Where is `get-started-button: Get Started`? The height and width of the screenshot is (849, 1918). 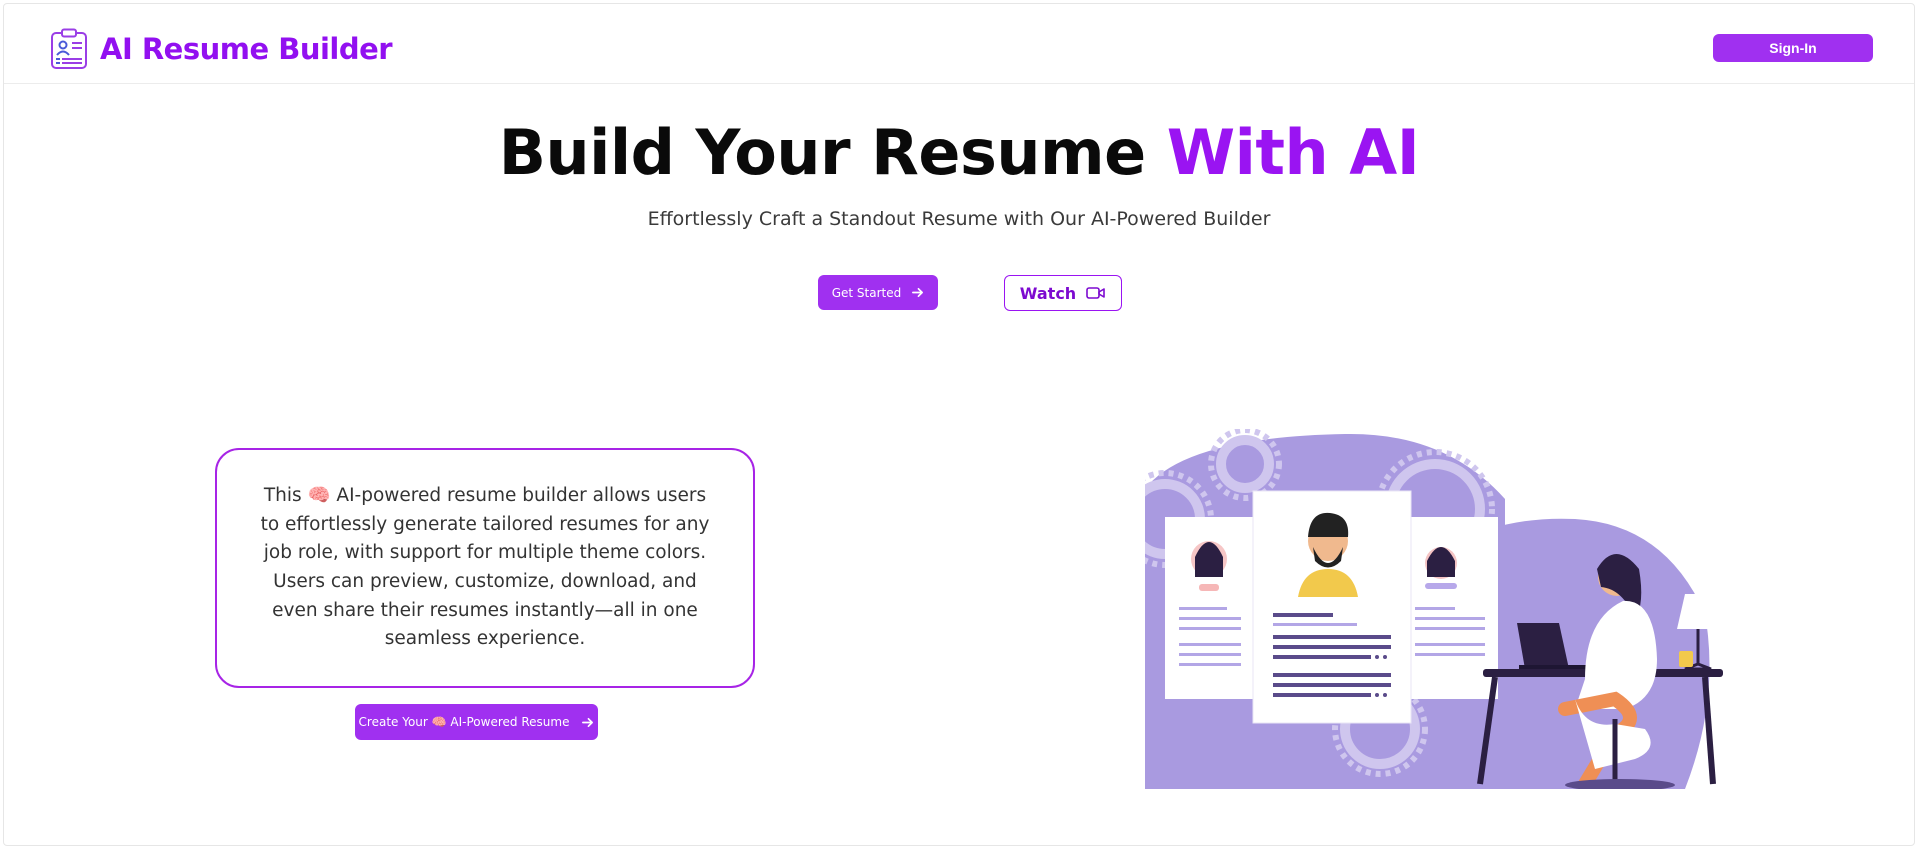 get-started-button: Get Started is located at coordinates (878, 292).